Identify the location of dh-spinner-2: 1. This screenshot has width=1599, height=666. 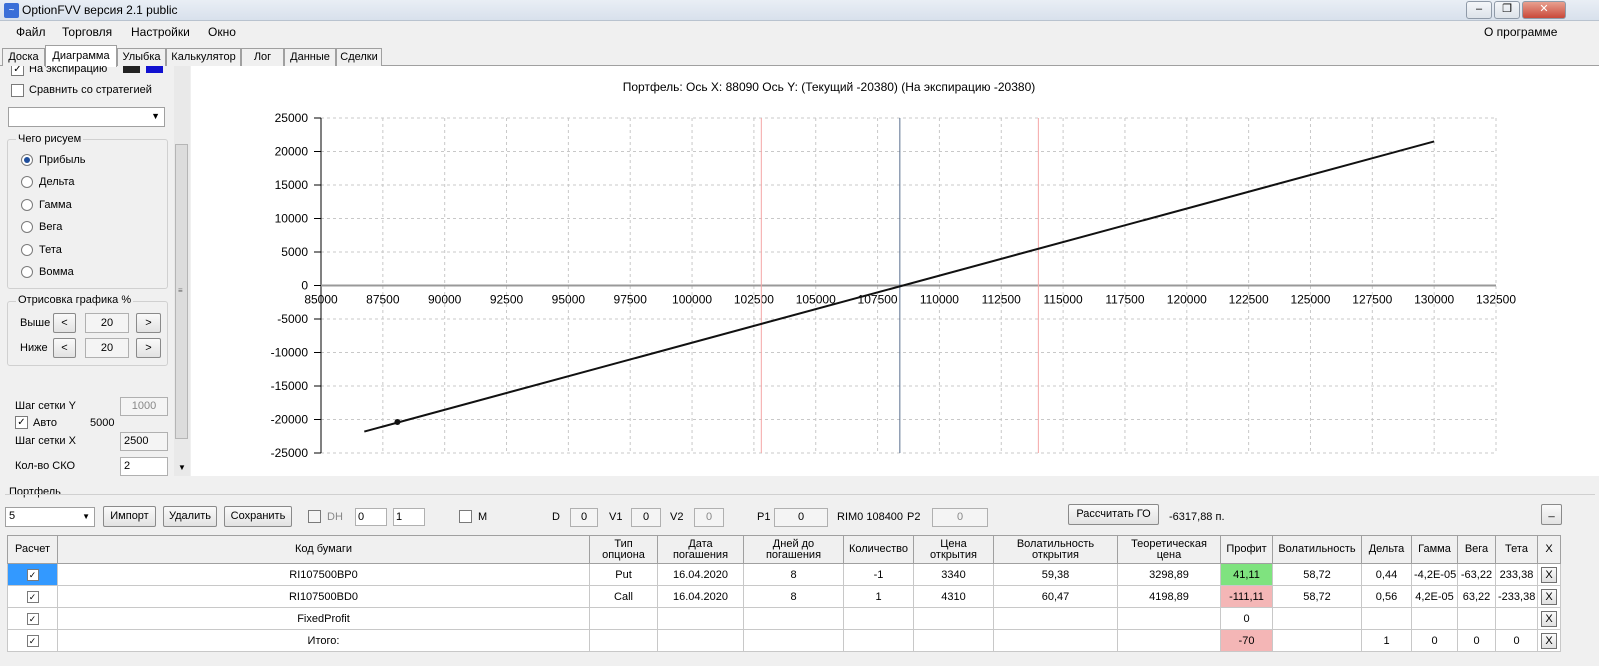
(409, 517).